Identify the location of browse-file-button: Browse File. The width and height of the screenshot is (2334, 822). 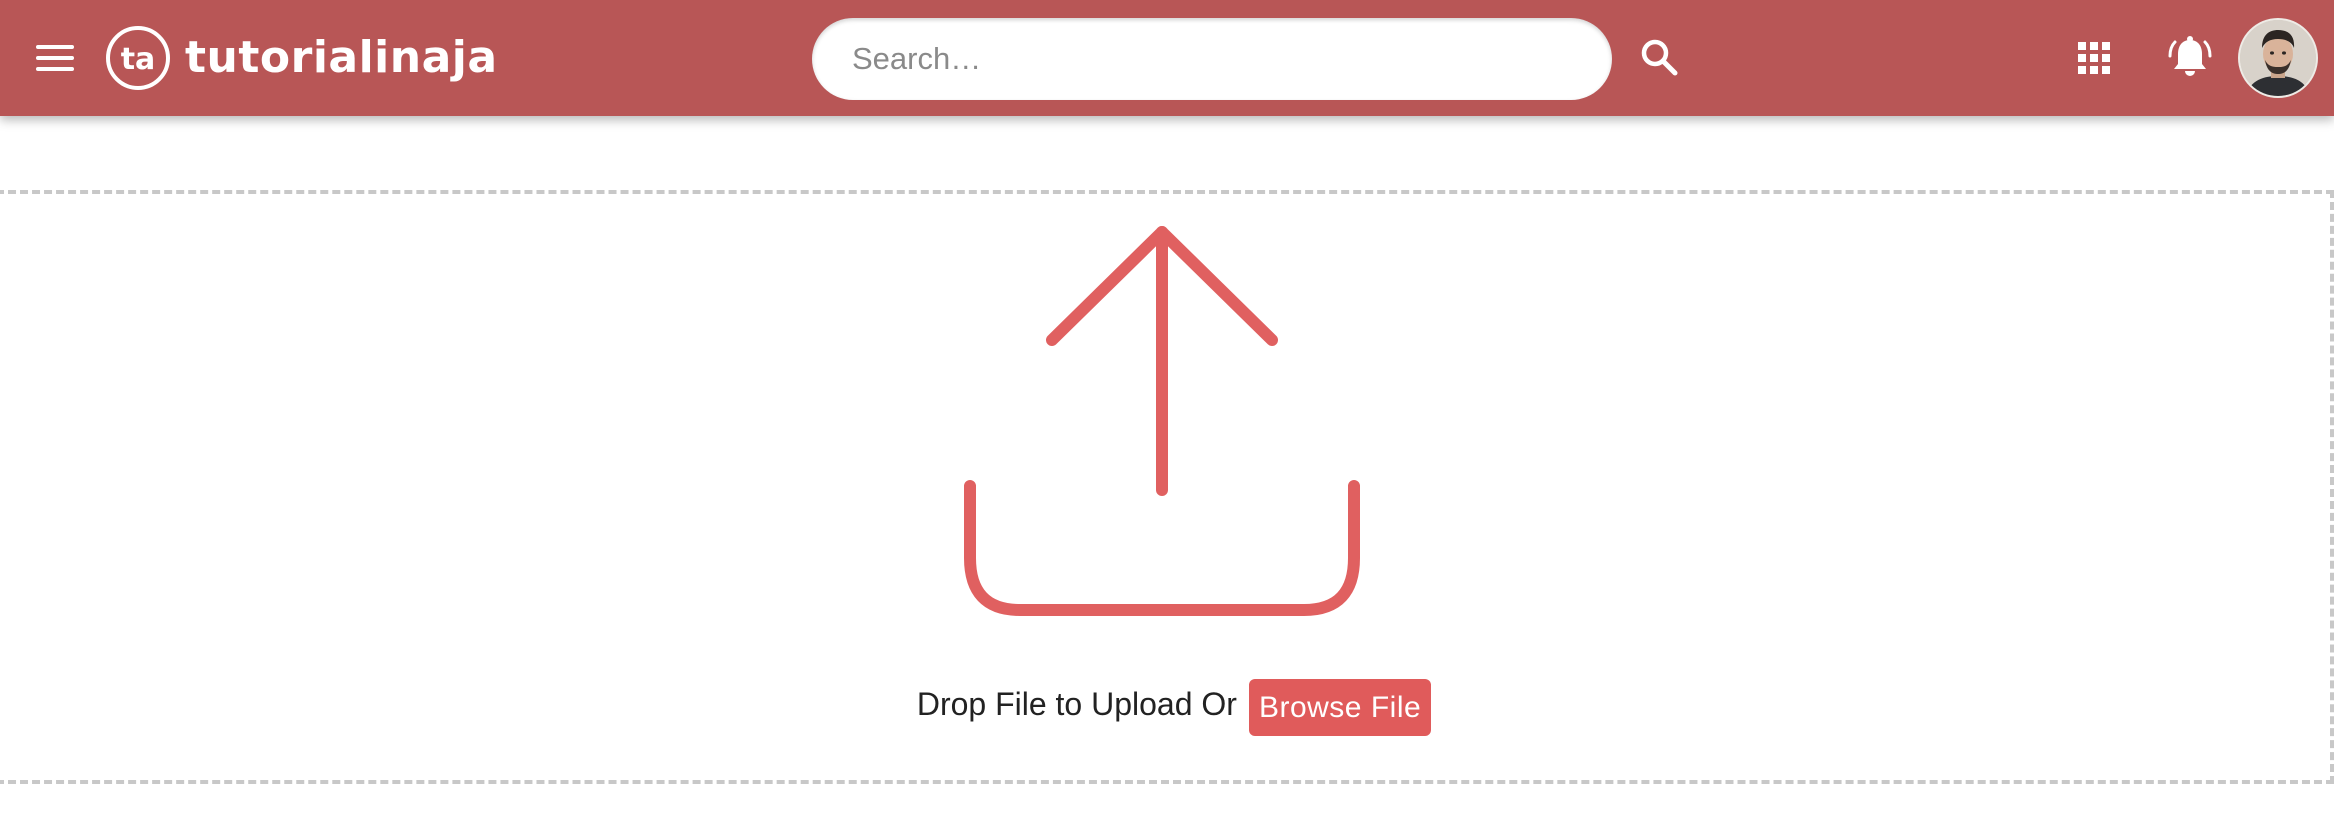
(1340, 707).